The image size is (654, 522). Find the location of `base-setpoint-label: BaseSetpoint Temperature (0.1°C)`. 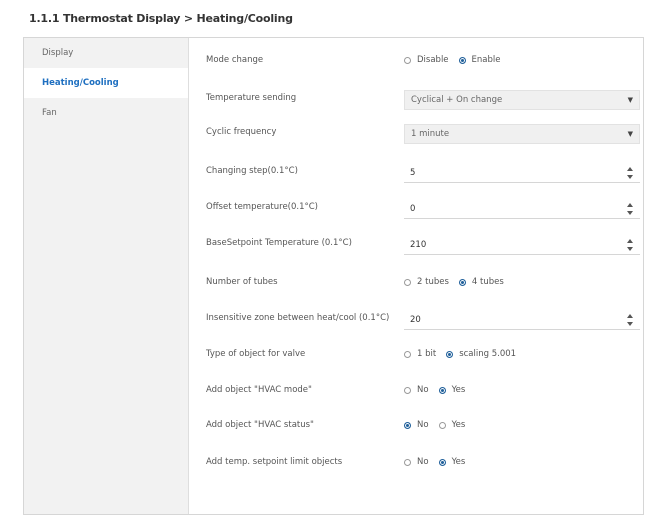

base-setpoint-label: BaseSetpoint Temperature (0.1°C) is located at coordinates (279, 243).